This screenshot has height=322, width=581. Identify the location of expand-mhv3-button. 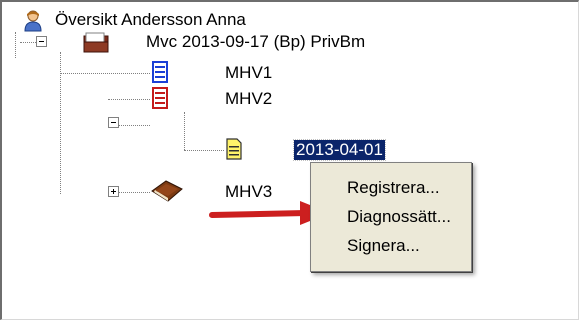
(113, 191).